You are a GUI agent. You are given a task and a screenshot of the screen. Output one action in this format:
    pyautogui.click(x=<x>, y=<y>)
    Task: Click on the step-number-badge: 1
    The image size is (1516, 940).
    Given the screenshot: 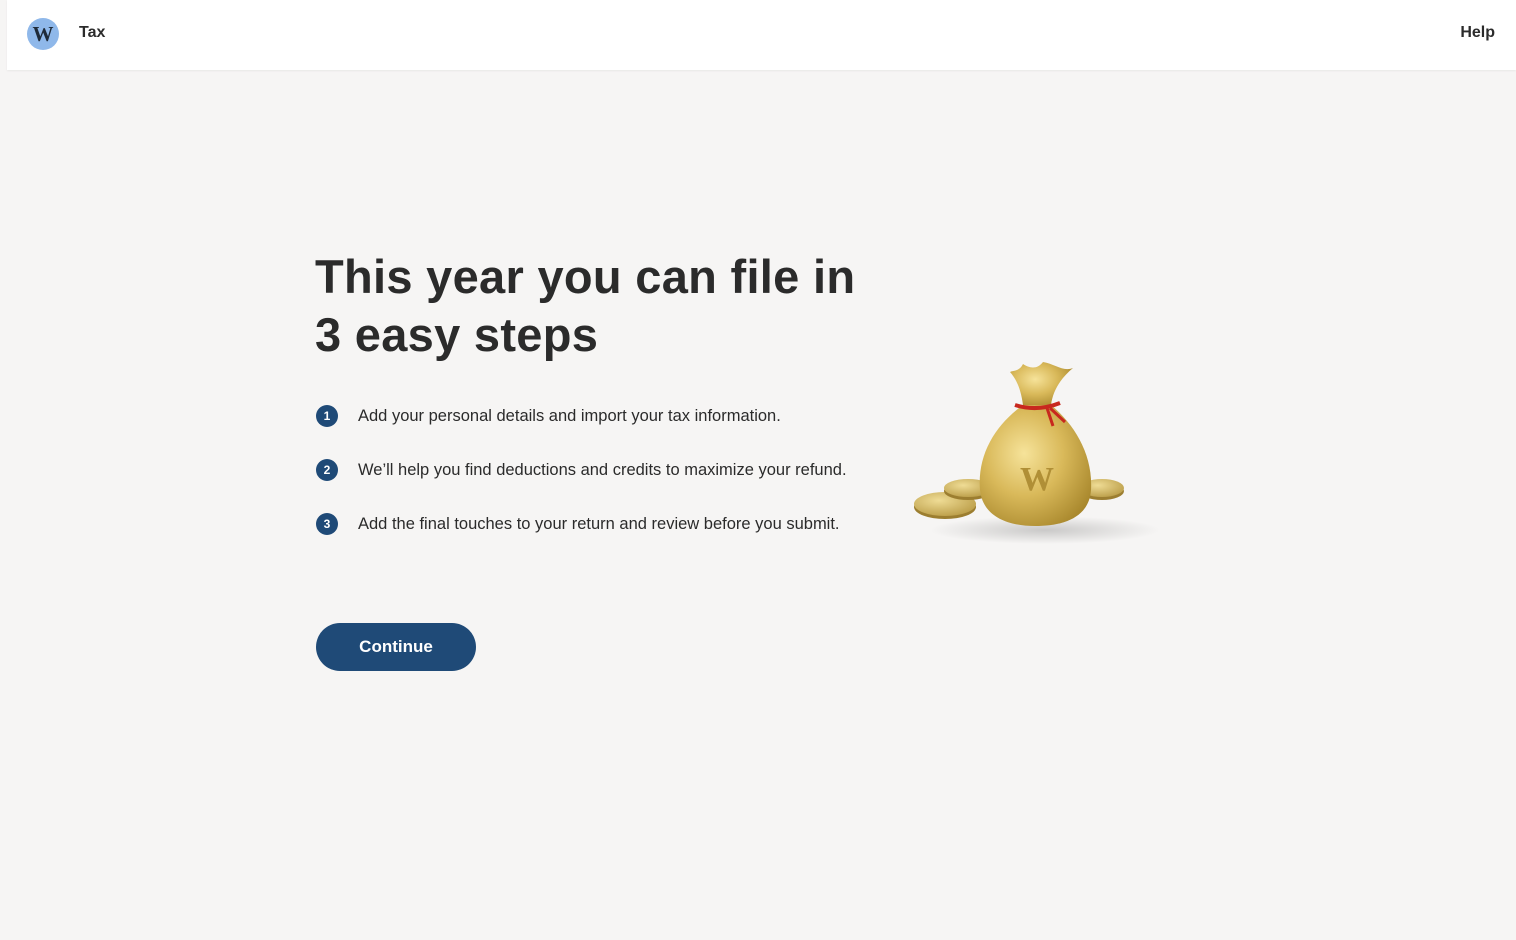 What is the action you would take?
    pyautogui.click(x=327, y=416)
    